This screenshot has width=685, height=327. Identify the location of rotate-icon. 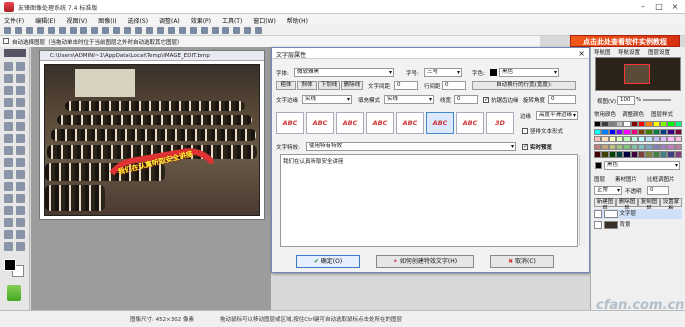
(128, 30).